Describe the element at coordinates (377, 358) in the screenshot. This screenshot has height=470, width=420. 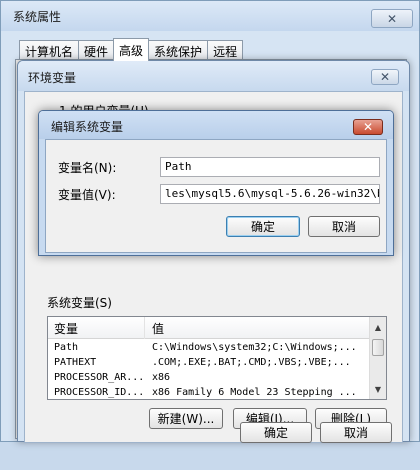
I see `vertical-scrollbar: ▲ ▼` at that location.